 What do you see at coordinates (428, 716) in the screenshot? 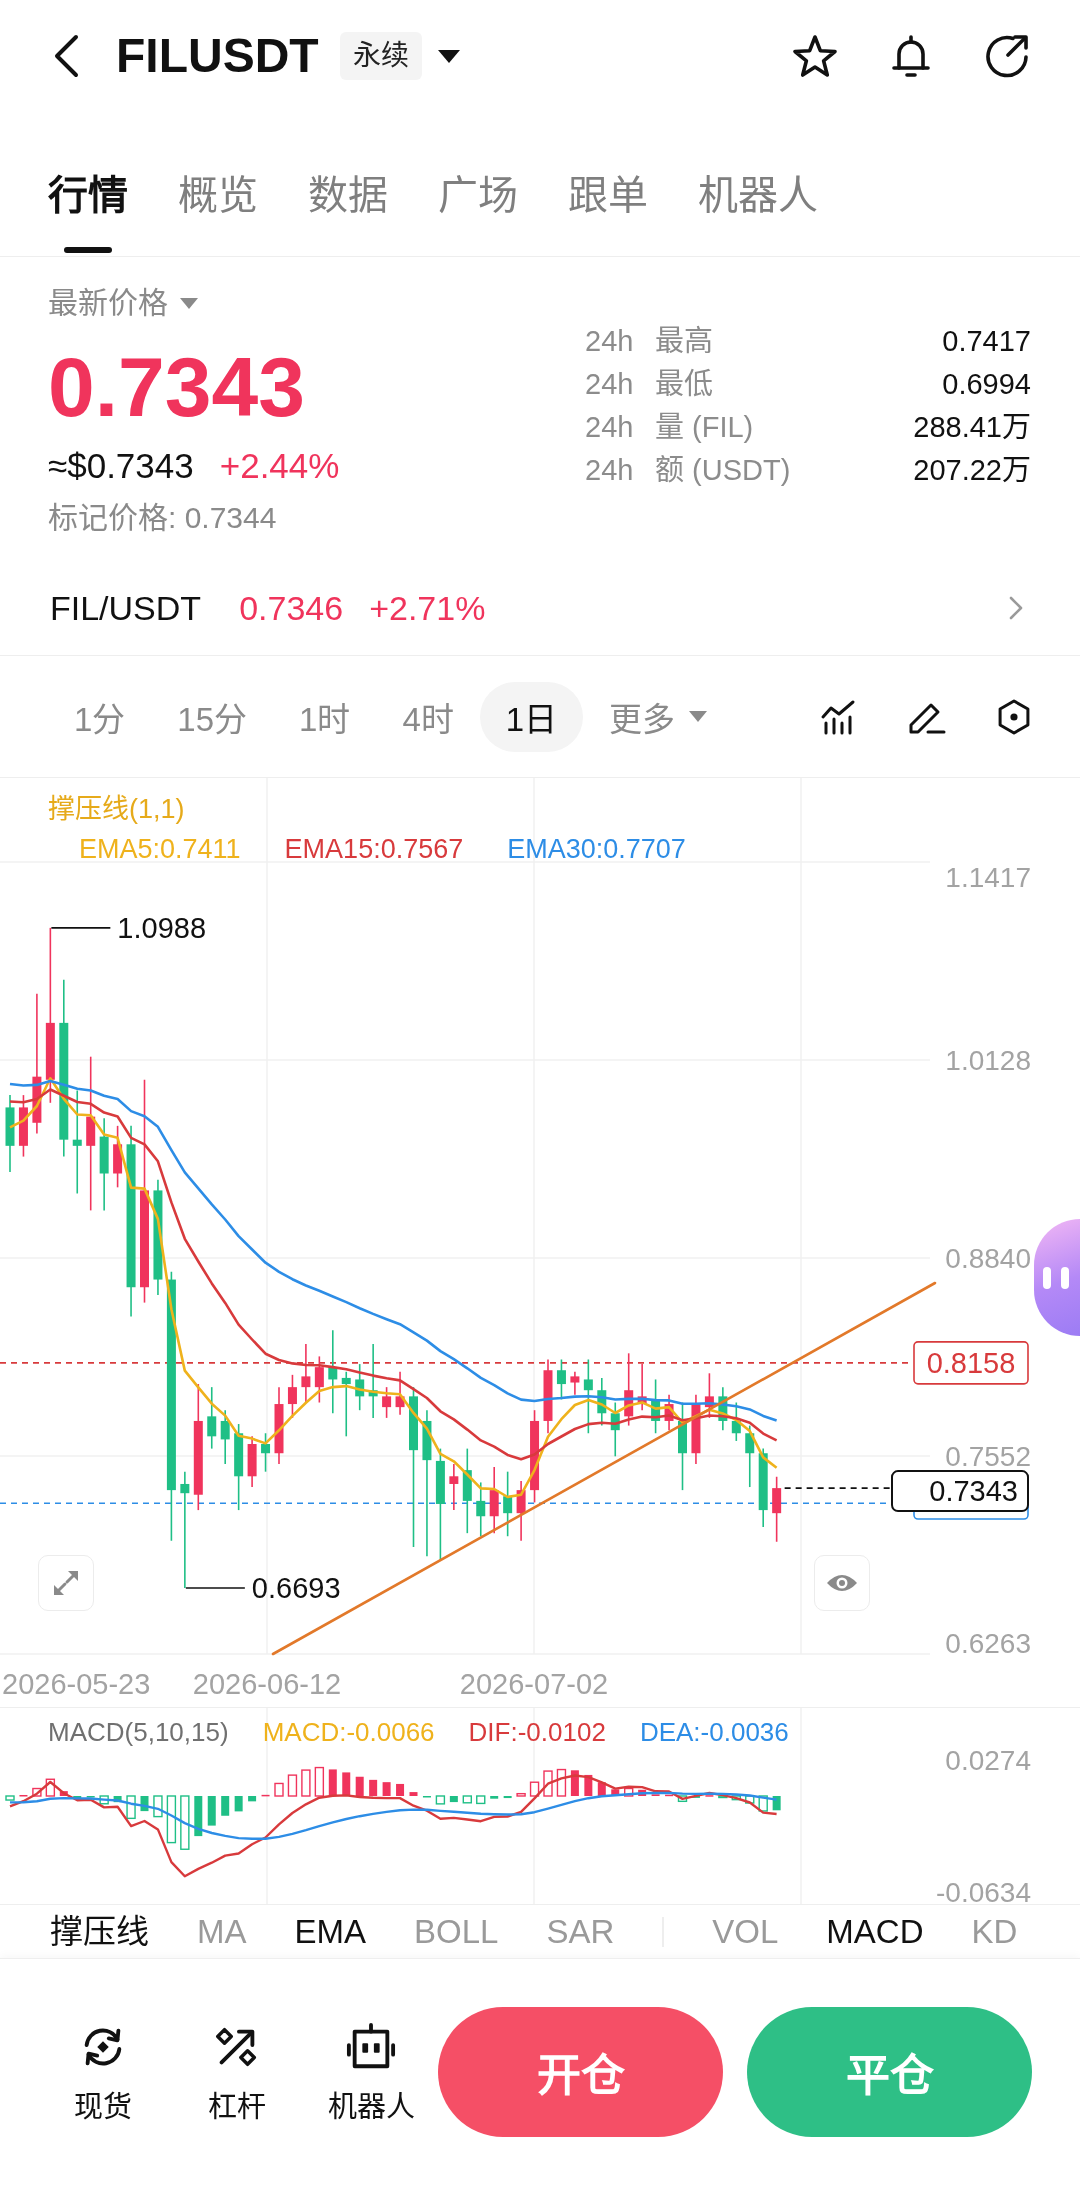
I see `interval-tab: 4时` at bounding box center [428, 716].